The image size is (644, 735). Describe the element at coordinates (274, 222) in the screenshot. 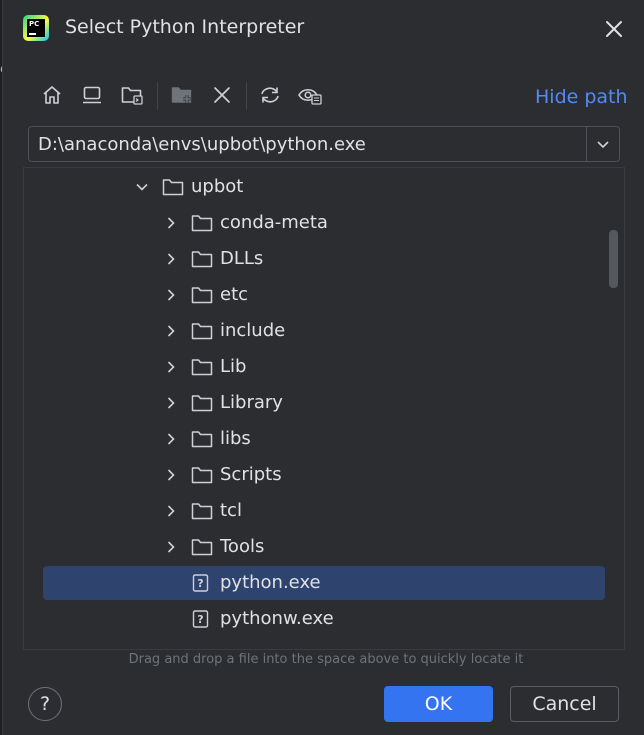

I see `tree-item-label: conda-meta` at that location.